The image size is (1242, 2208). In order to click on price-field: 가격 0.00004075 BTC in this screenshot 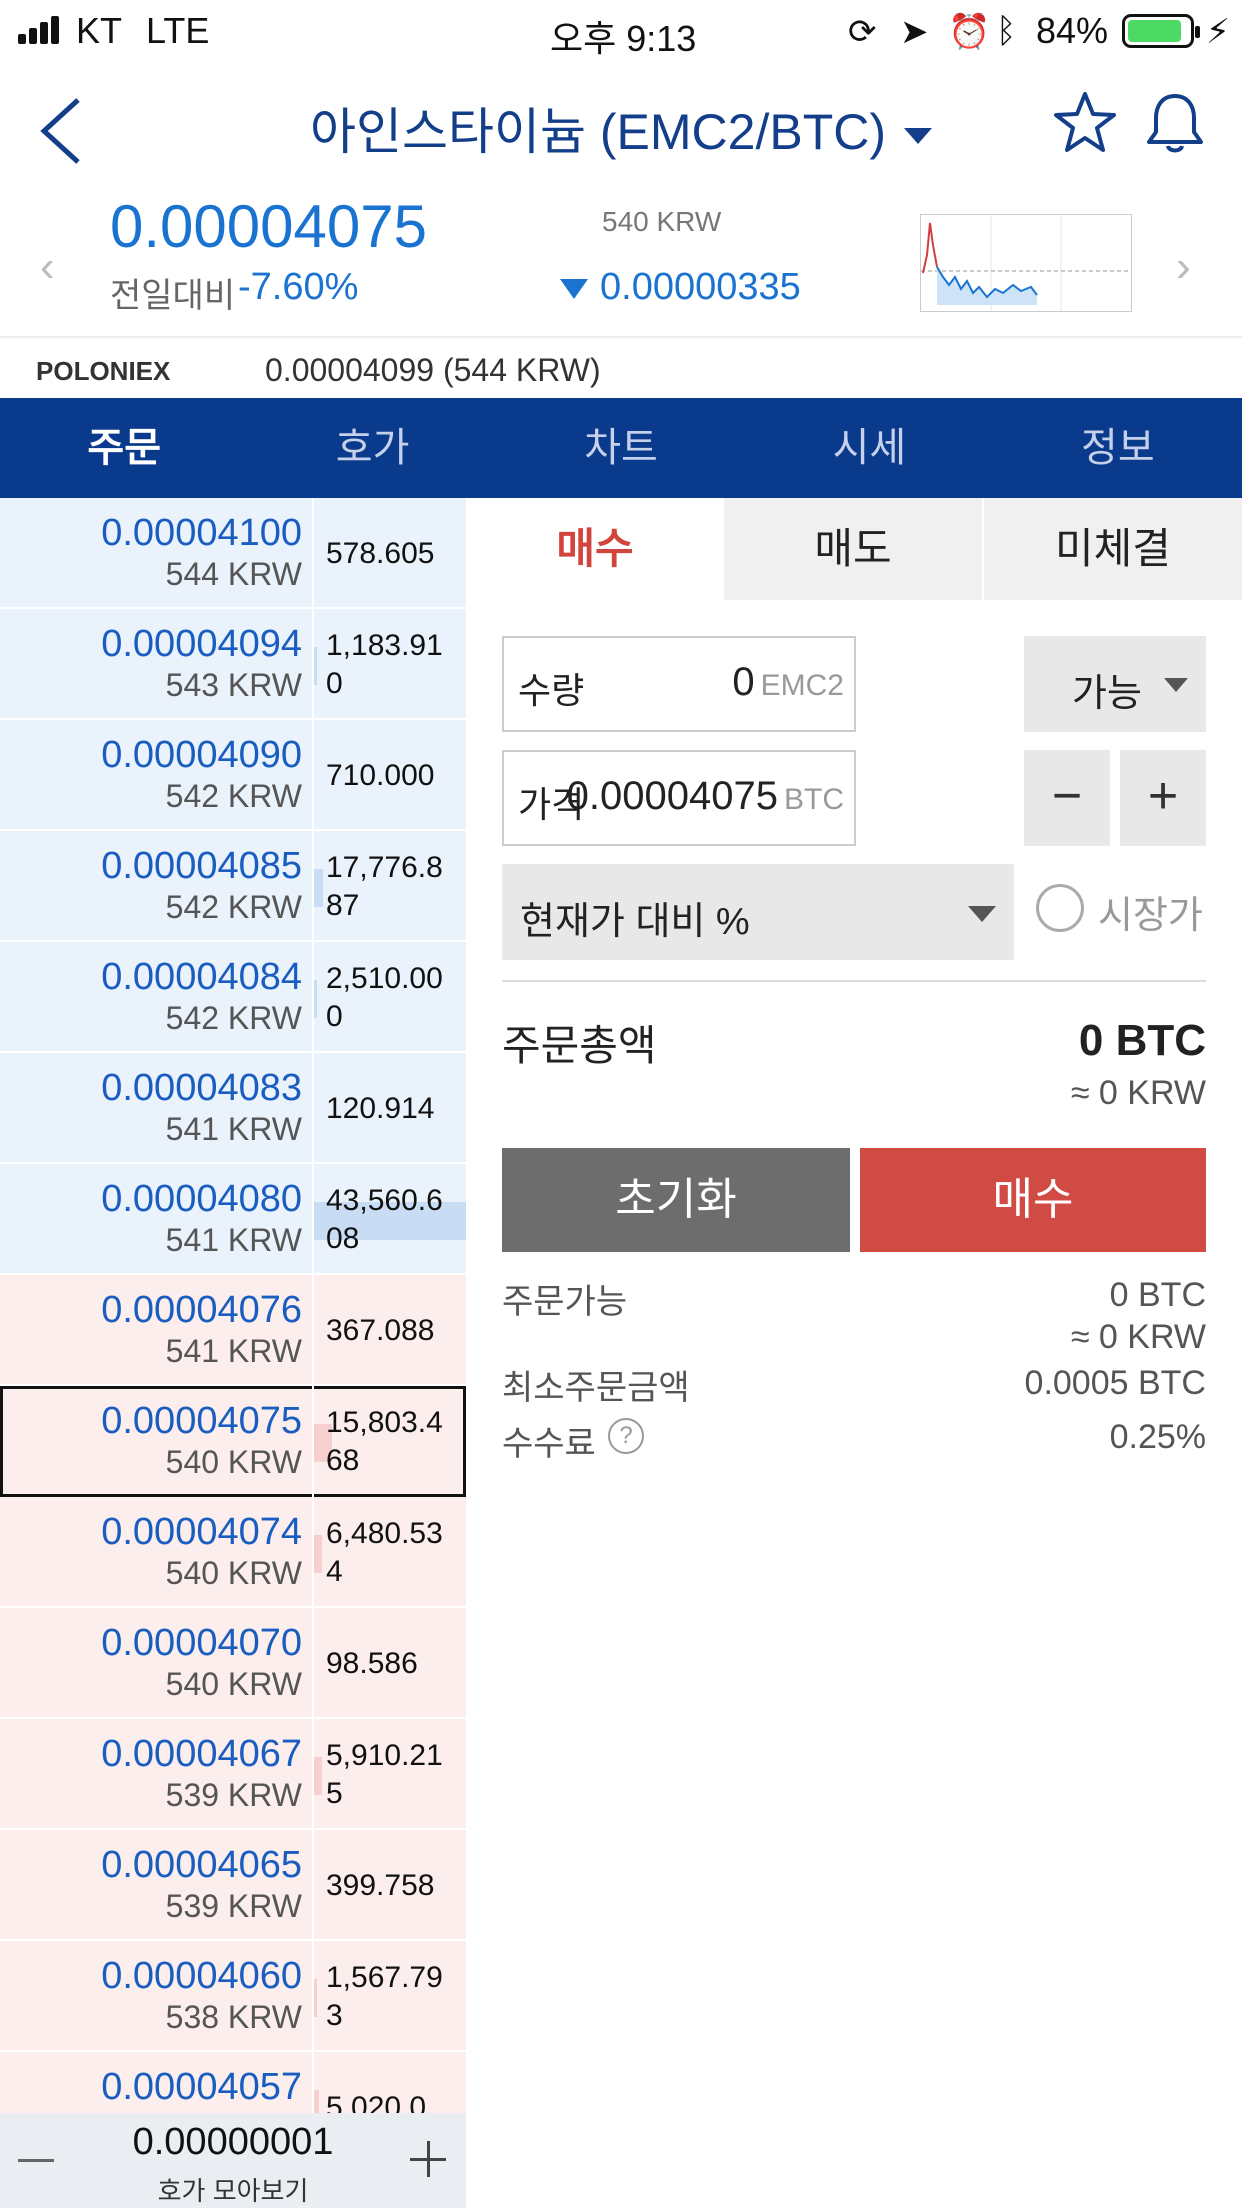, I will do `click(679, 798)`.